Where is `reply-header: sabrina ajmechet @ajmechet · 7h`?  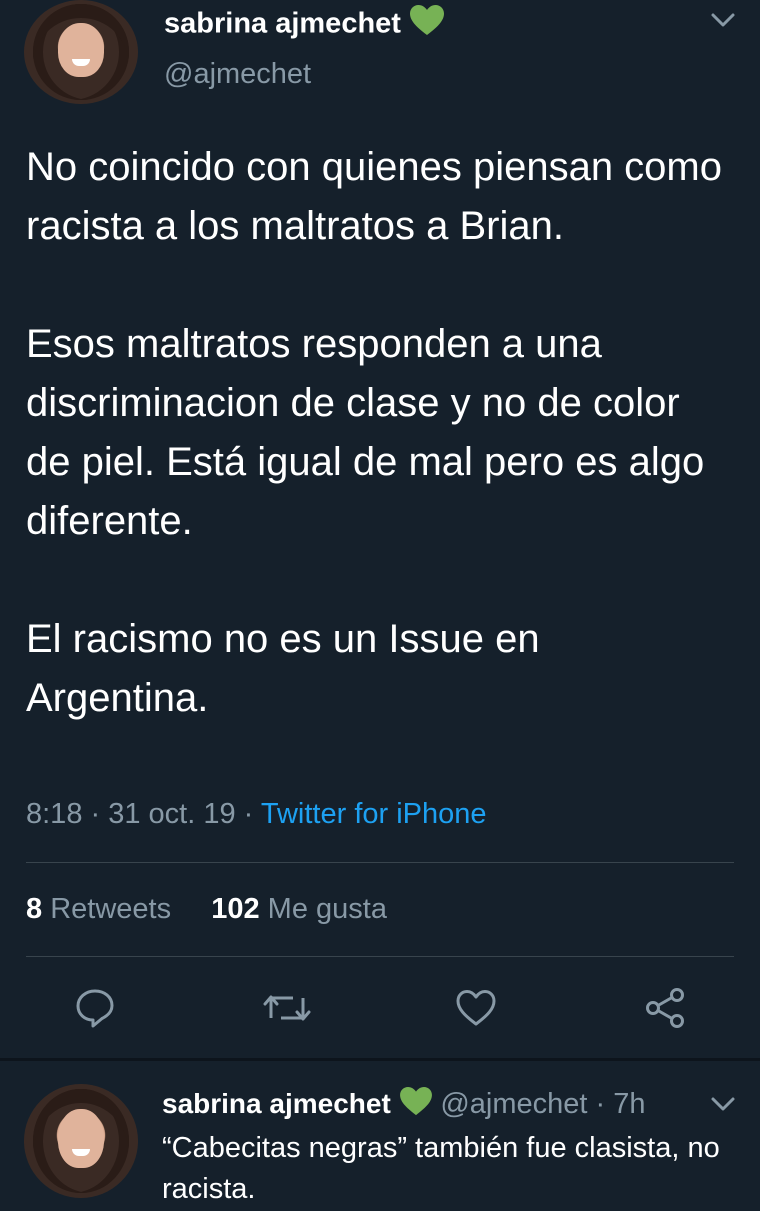 reply-header: sabrina ajmechet @ajmechet · 7h is located at coordinates (404, 1105).